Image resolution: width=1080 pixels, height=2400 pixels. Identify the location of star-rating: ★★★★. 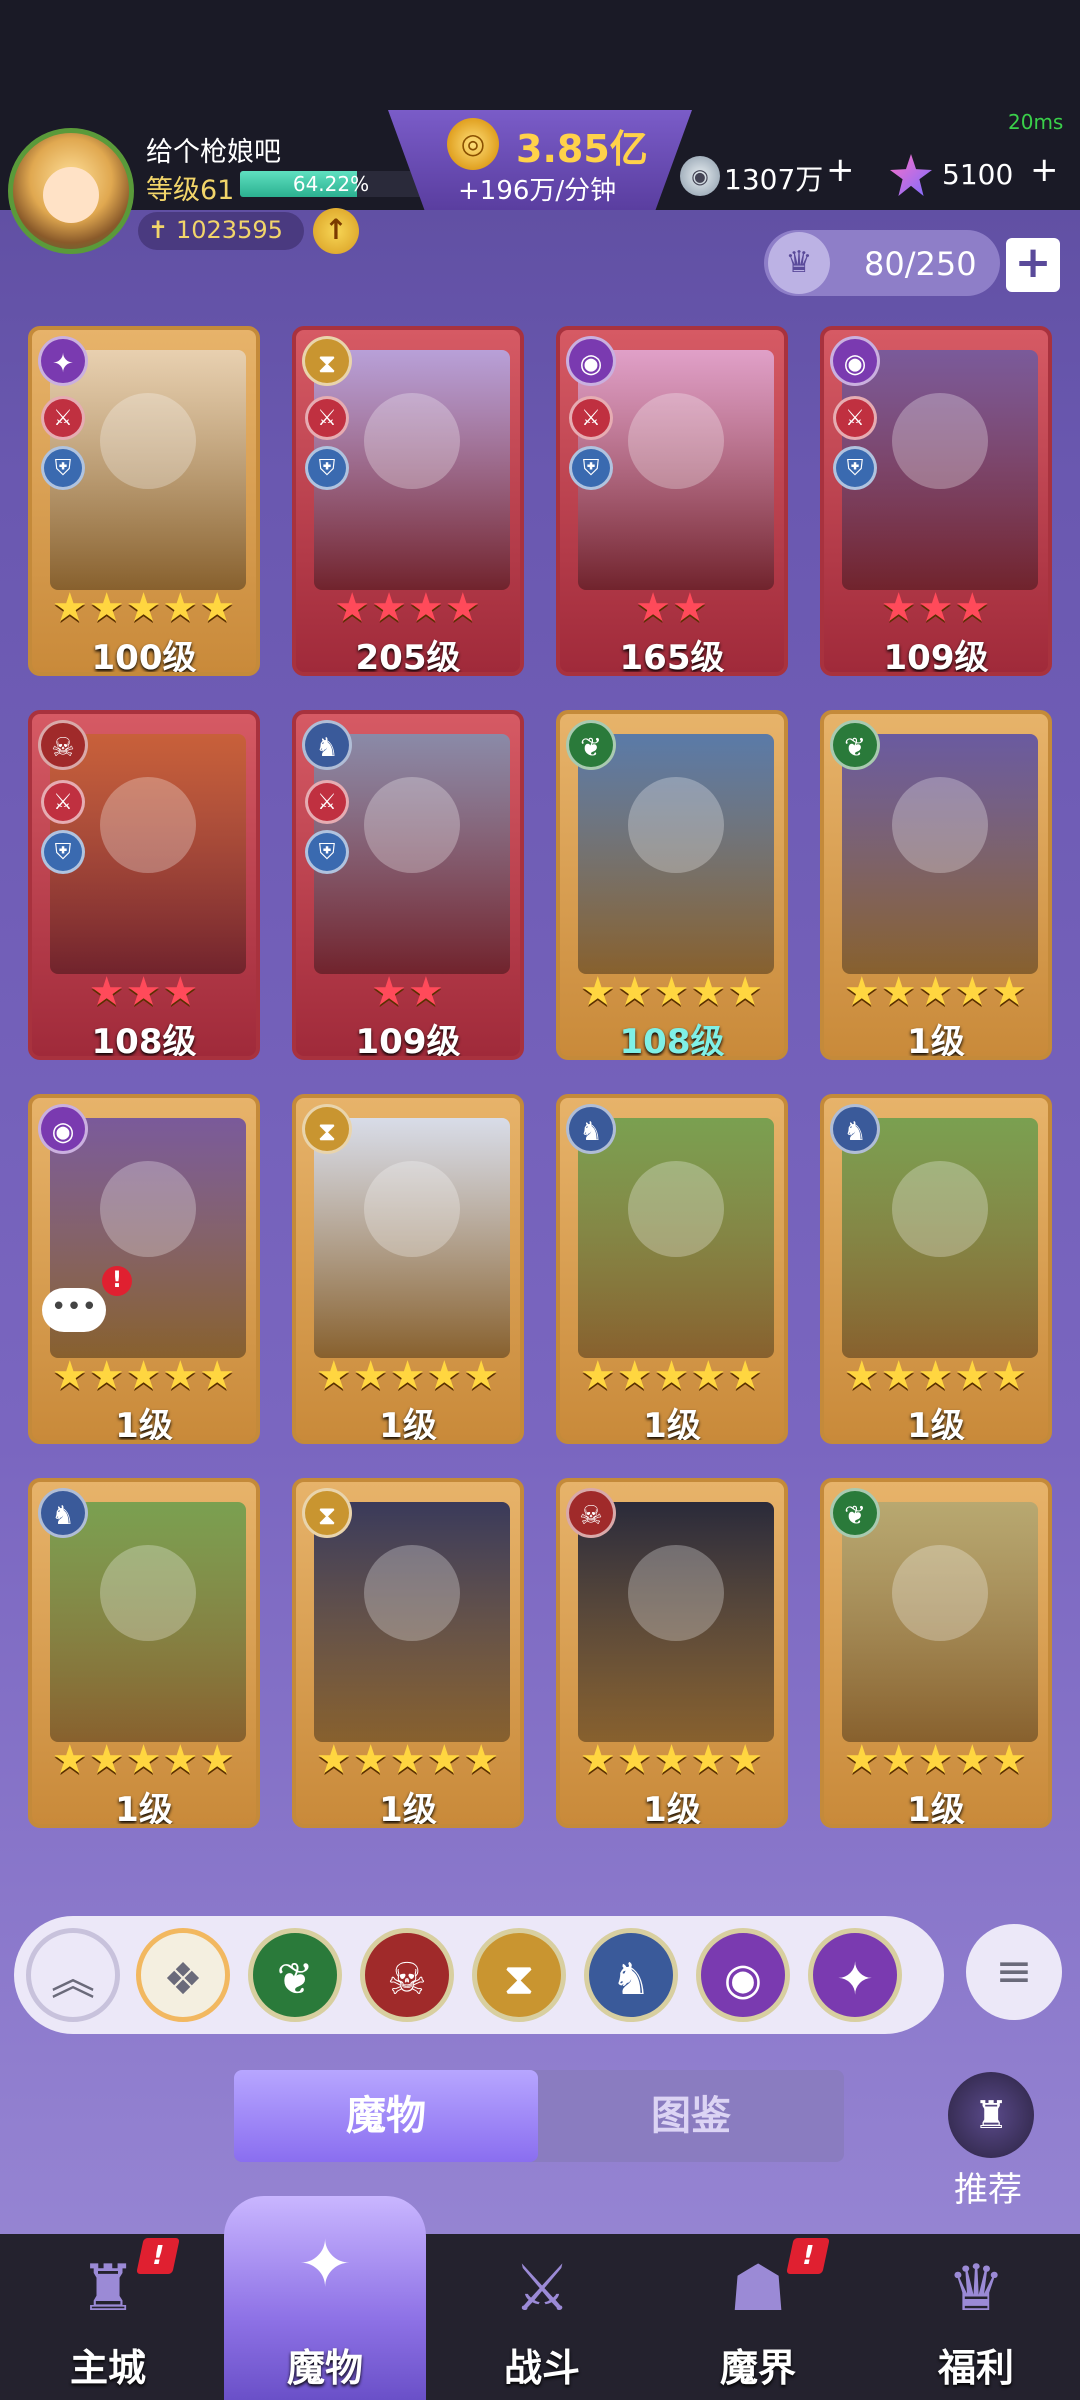
(408, 608).